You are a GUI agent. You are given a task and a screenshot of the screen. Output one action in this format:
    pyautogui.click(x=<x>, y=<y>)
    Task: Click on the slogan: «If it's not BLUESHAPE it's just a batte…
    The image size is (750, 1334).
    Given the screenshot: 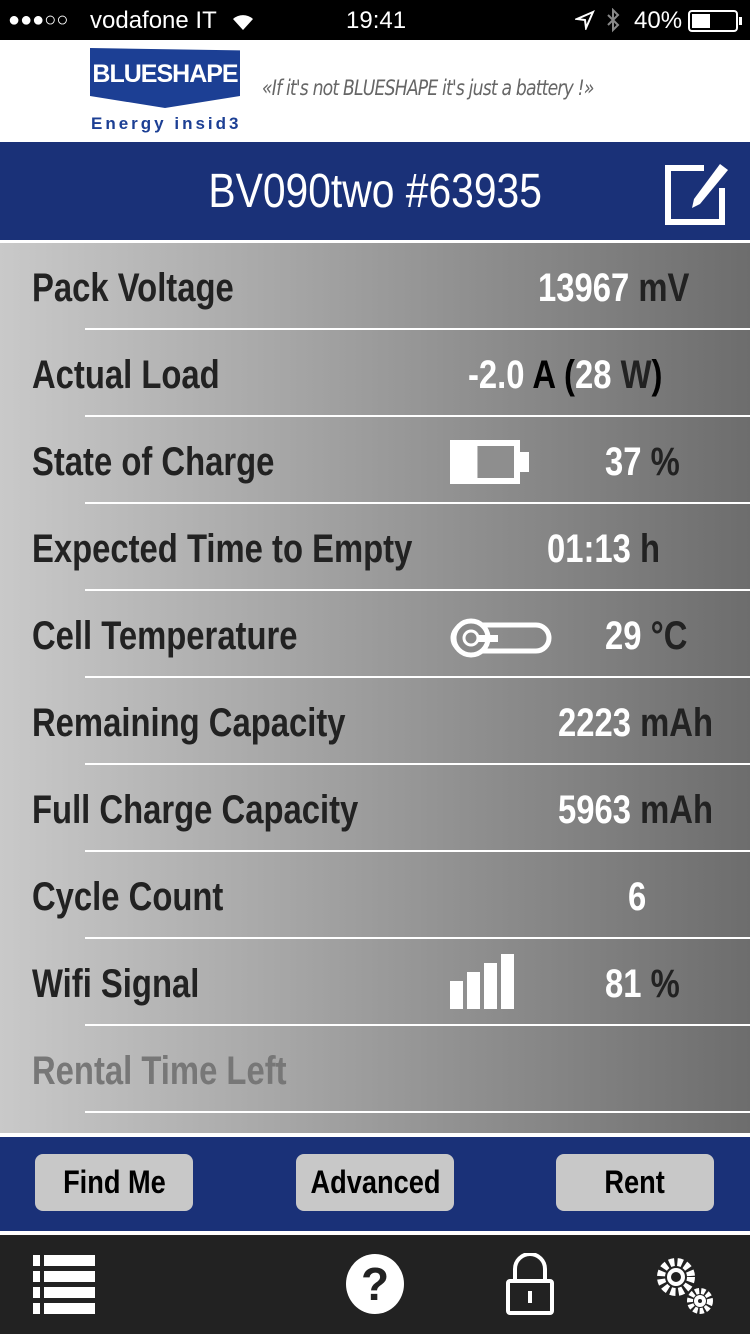 What is the action you would take?
    pyautogui.click(x=428, y=88)
    